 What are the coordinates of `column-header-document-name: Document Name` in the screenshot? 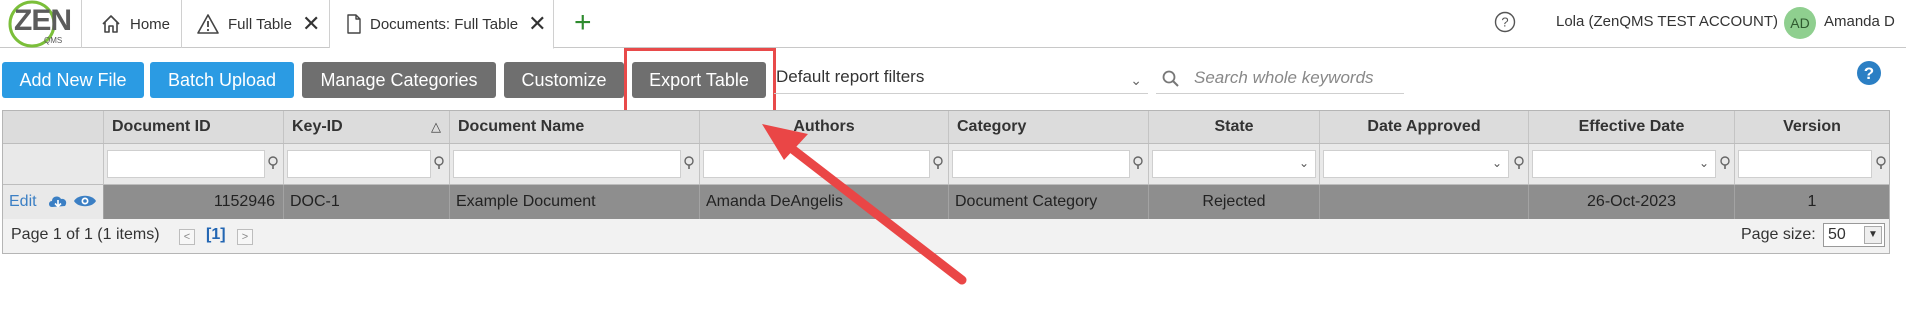 It's located at (575, 127).